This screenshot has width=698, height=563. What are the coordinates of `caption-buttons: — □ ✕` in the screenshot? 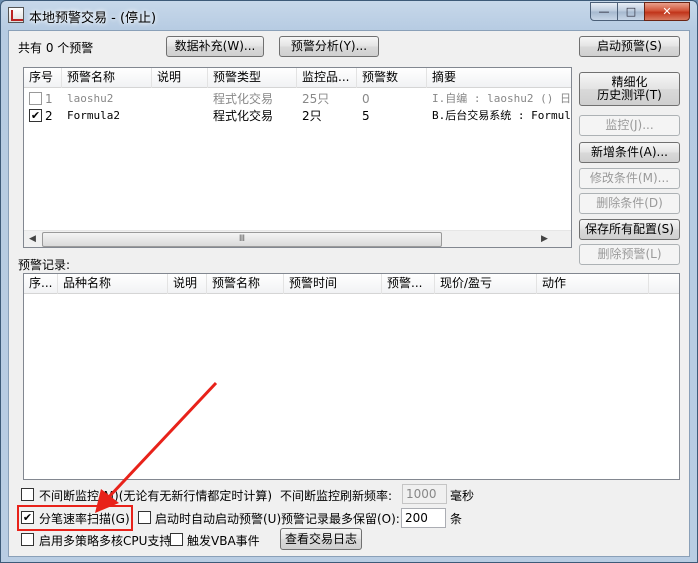 It's located at (640, 11).